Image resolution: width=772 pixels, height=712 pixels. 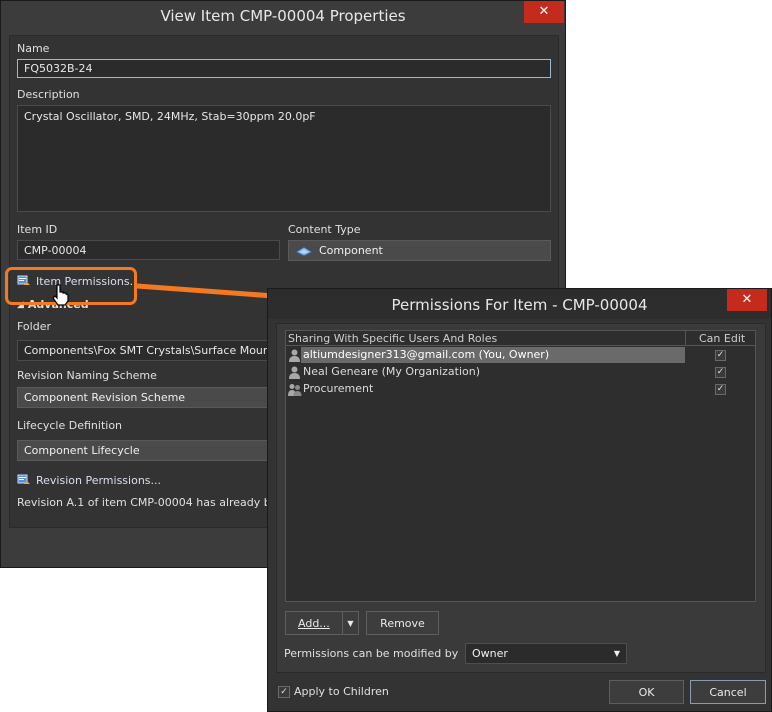 What do you see at coordinates (338, 388) in the screenshot?
I see `group-name: Procurement` at bounding box center [338, 388].